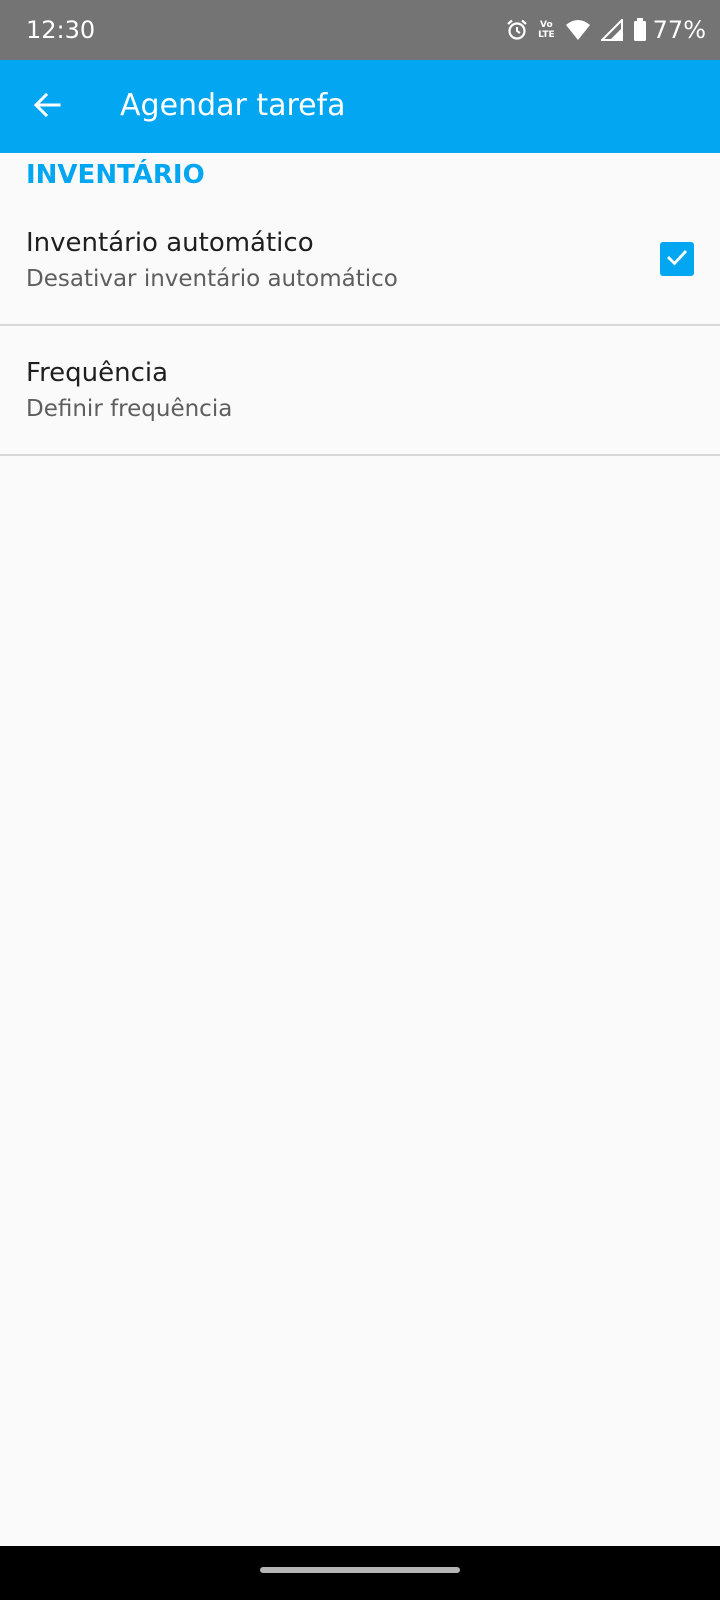  I want to click on signal-icon, so click(611, 30).